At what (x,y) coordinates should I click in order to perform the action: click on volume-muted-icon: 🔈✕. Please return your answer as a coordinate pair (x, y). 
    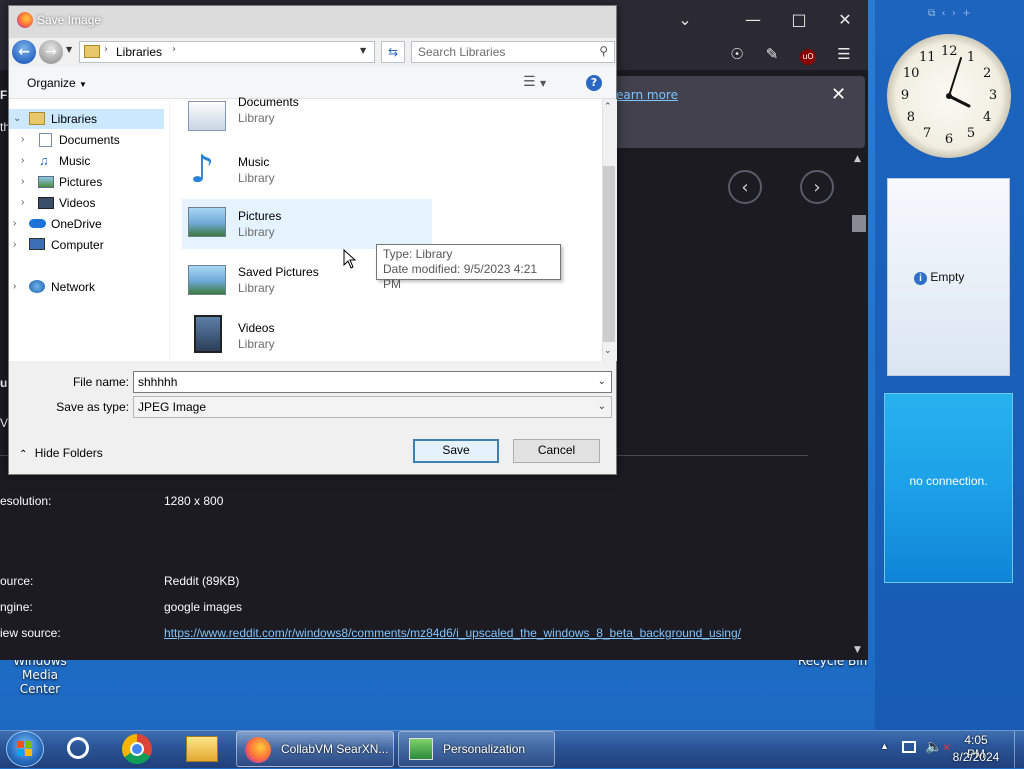
    Looking at the image, I should click on (938, 747).